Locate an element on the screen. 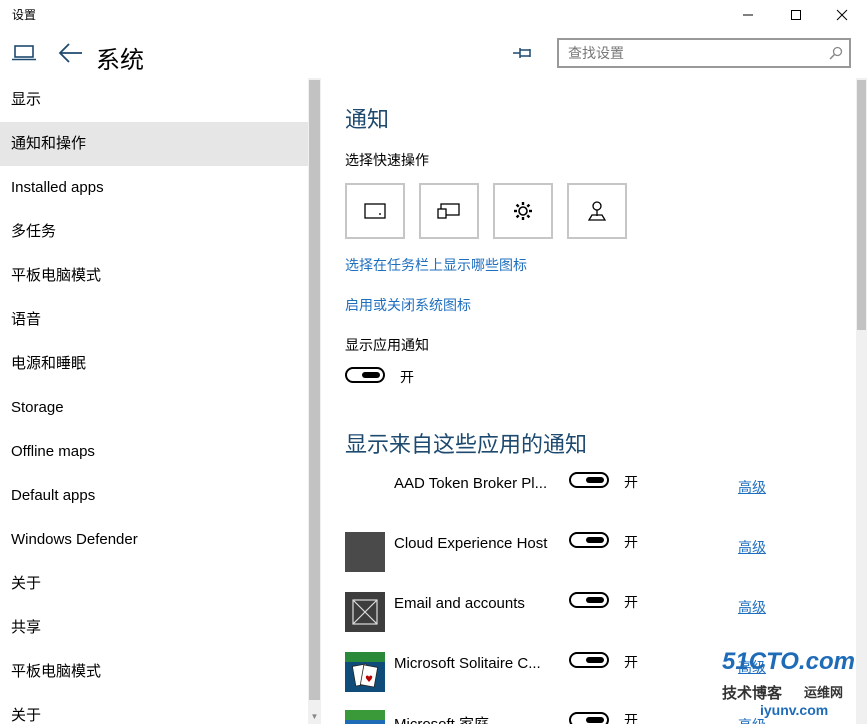 The image size is (867, 724). minimize-icon is located at coordinates (748, 15).